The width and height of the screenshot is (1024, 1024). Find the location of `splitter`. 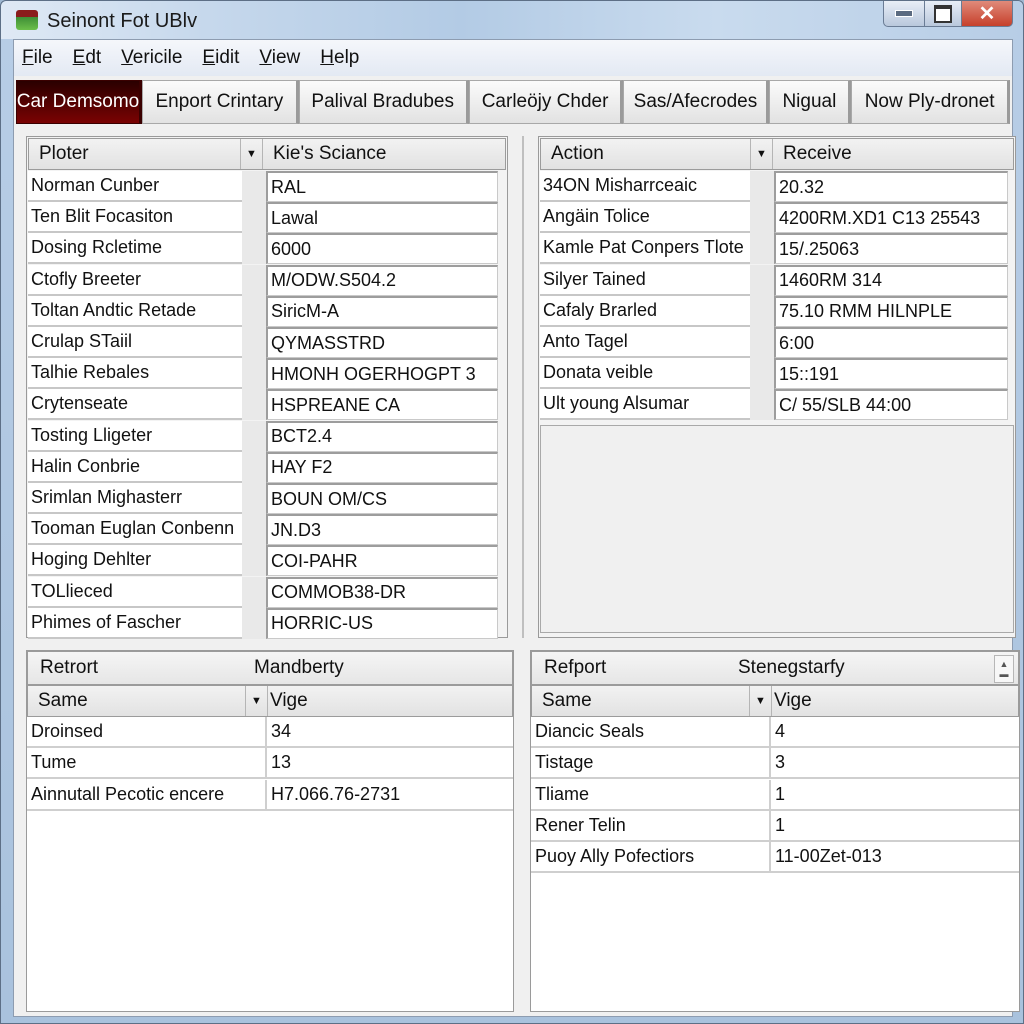

splitter is located at coordinates (523, 387).